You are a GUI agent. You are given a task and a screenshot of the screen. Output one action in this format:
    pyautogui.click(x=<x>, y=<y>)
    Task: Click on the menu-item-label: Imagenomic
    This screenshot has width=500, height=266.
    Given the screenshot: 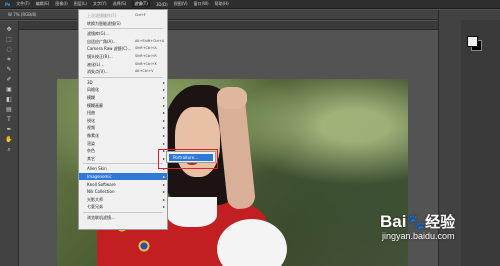 What is the action you would take?
    pyautogui.click(x=99, y=176)
    